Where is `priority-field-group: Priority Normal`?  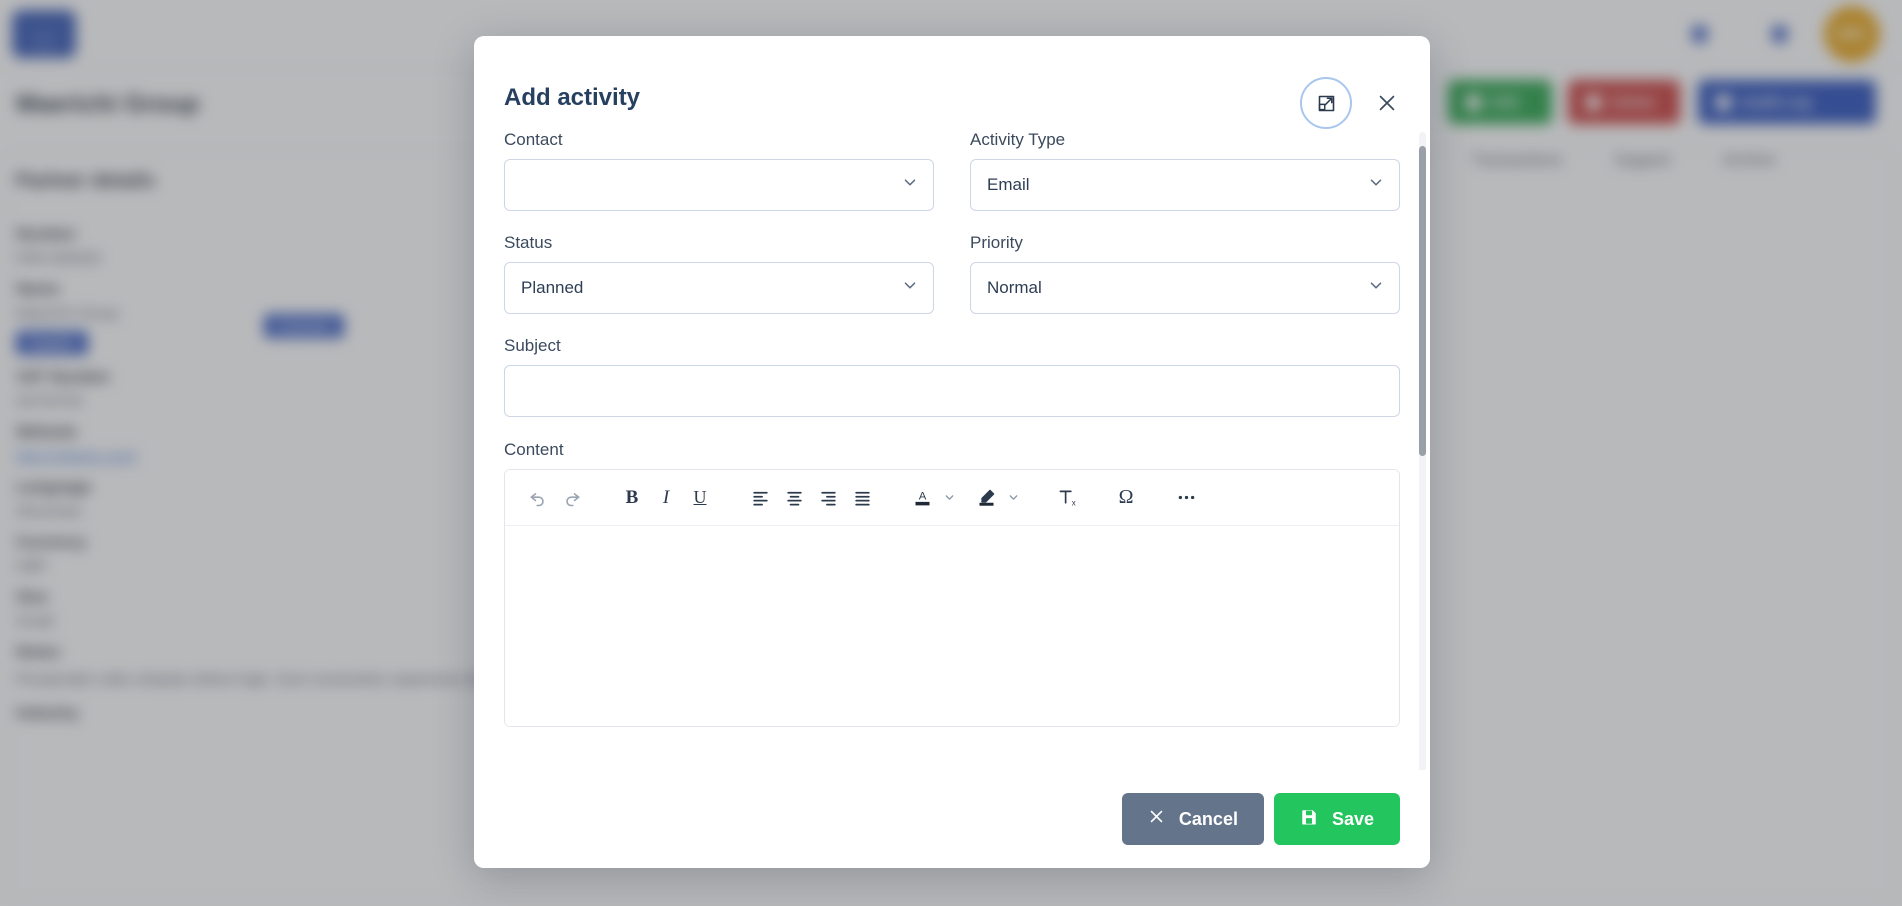
priority-field-group: Priority Normal is located at coordinates (1185, 273).